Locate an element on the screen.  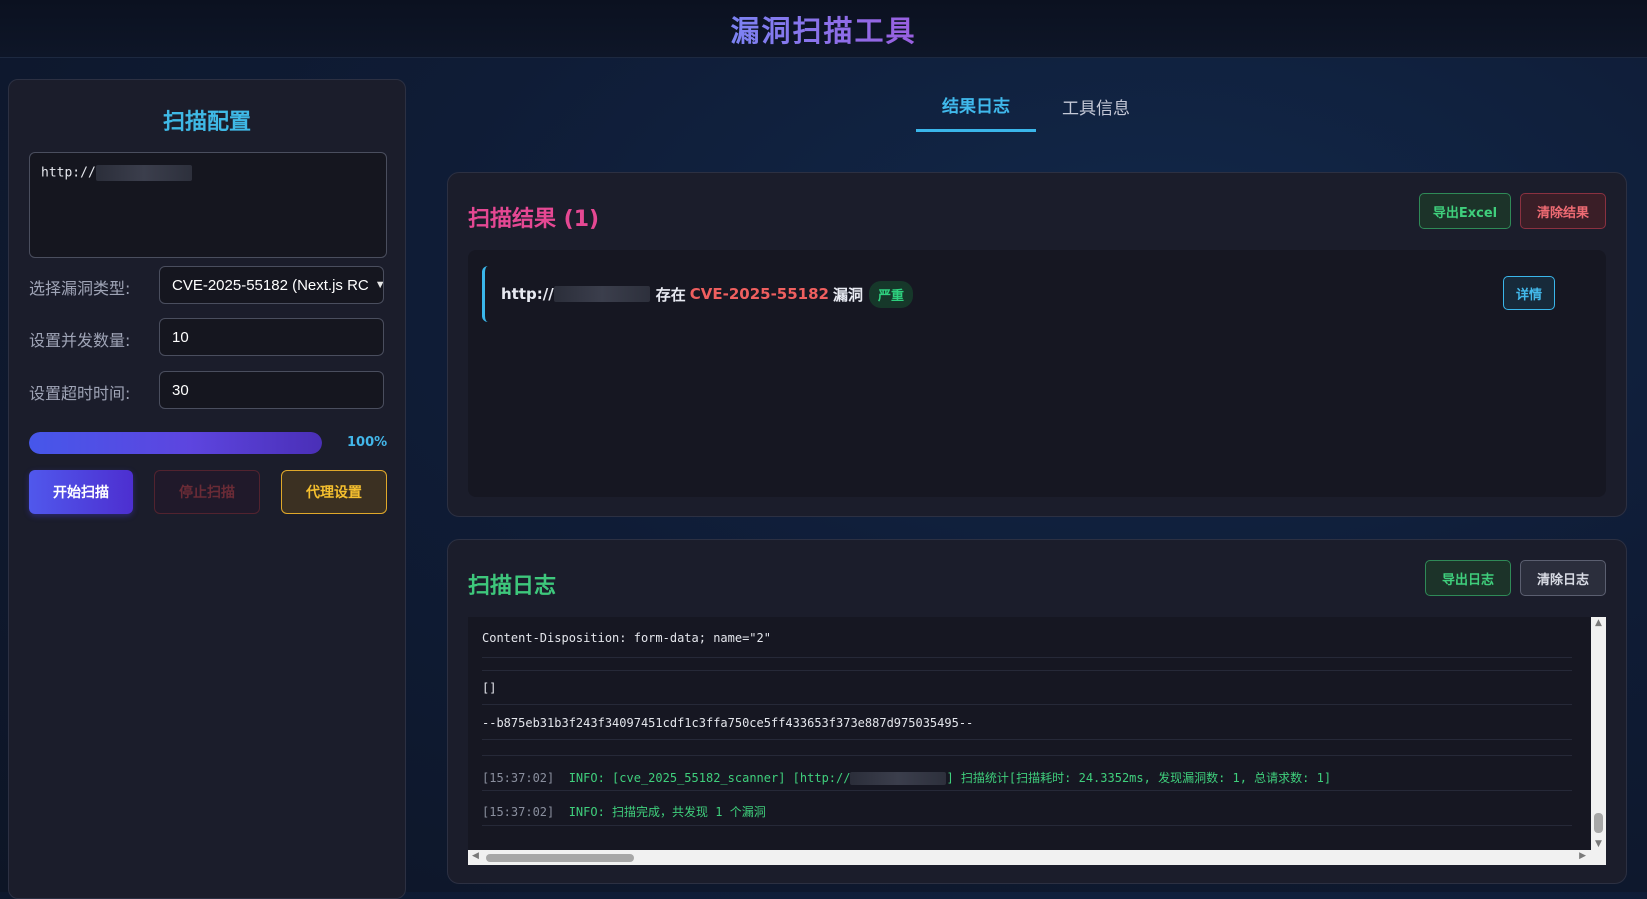
vuln-type-selected: CVE-2025-55182 (Next.js RC is located at coordinates (270, 285).